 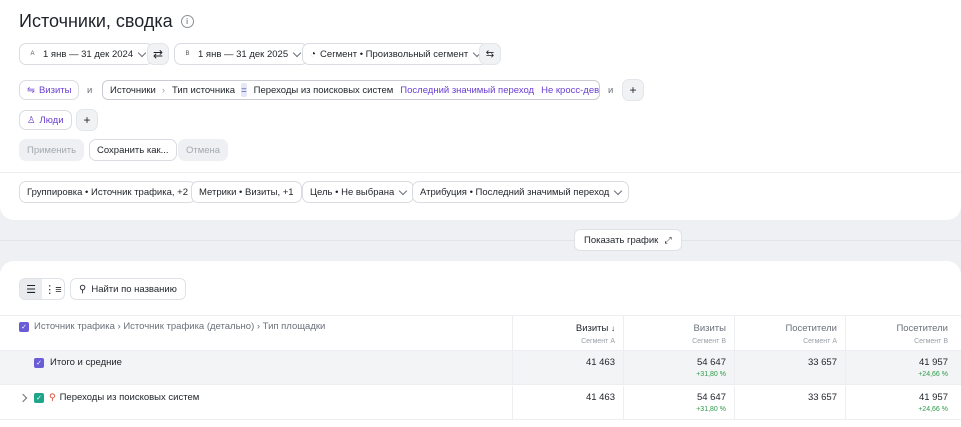 I want to click on column-header-visitors-a: Посетители Сегмент A, so click(x=789, y=333).